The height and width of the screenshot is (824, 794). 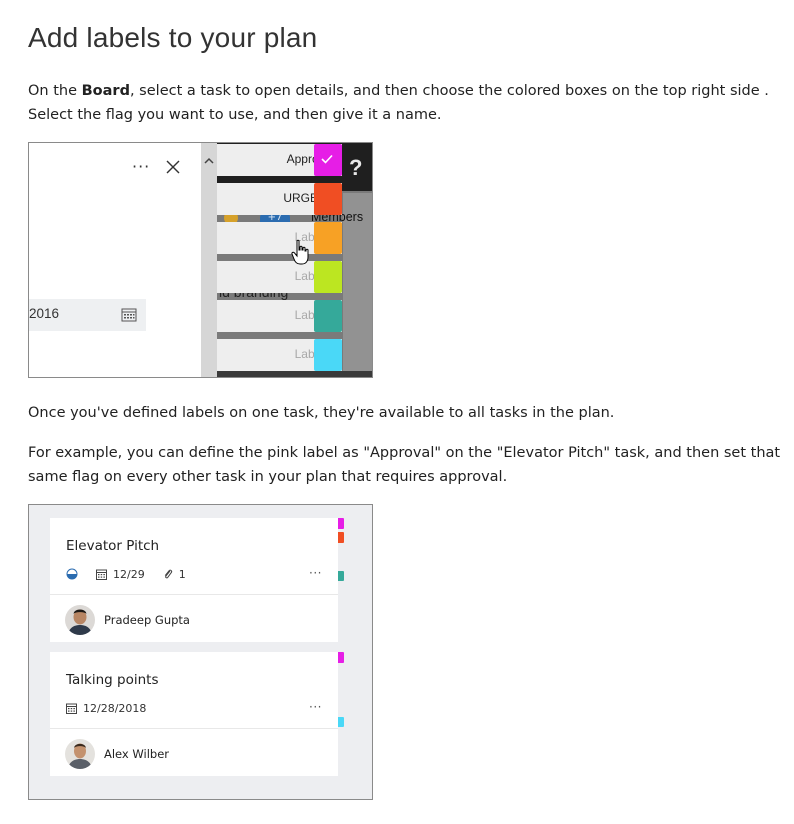 I want to click on task-title: Talking points, so click(x=112, y=680).